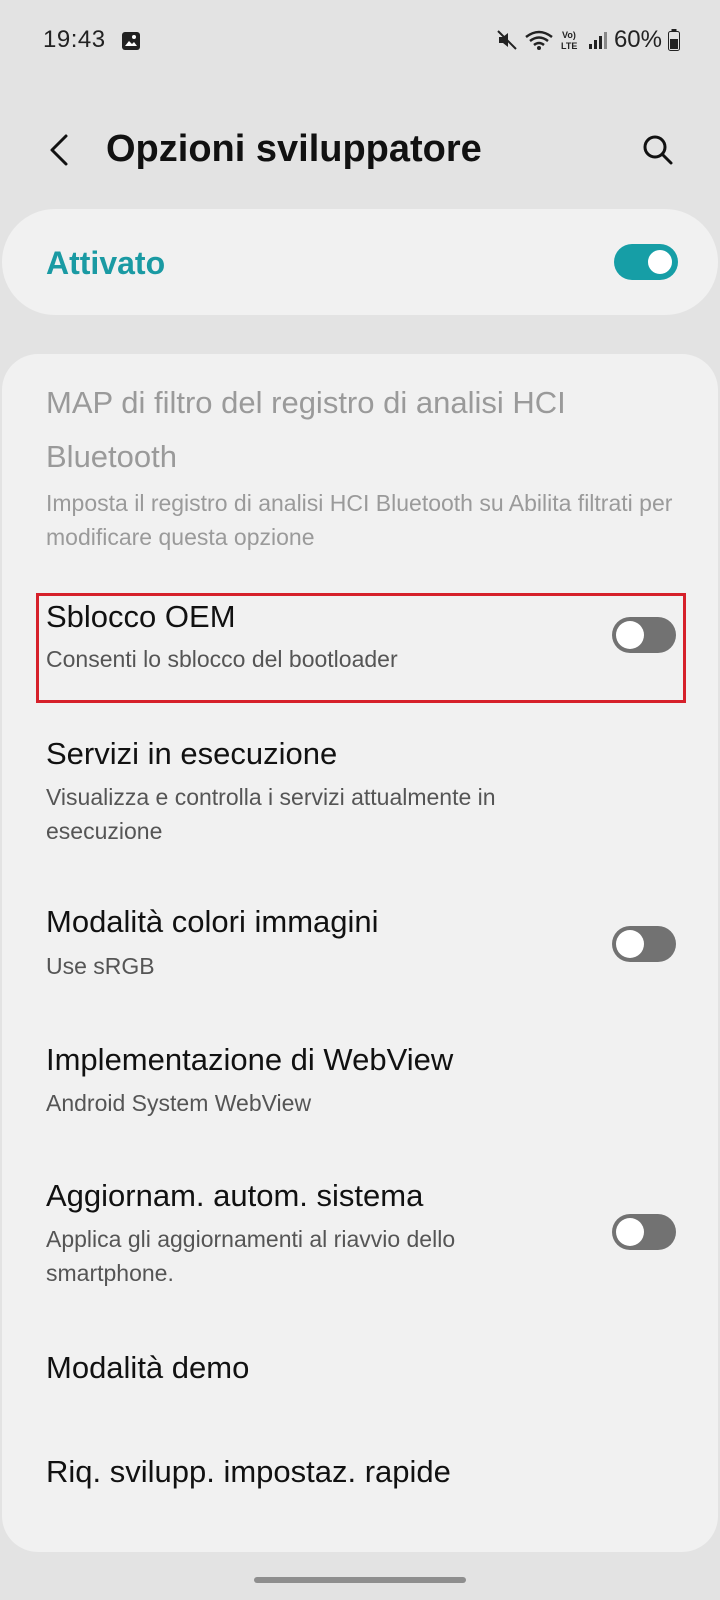  I want to click on setting-subtitle: Use sRGB, so click(100, 966).